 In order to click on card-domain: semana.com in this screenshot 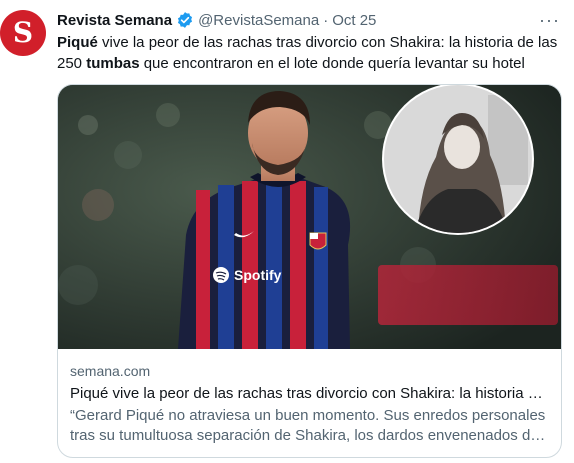, I will do `click(110, 371)`.